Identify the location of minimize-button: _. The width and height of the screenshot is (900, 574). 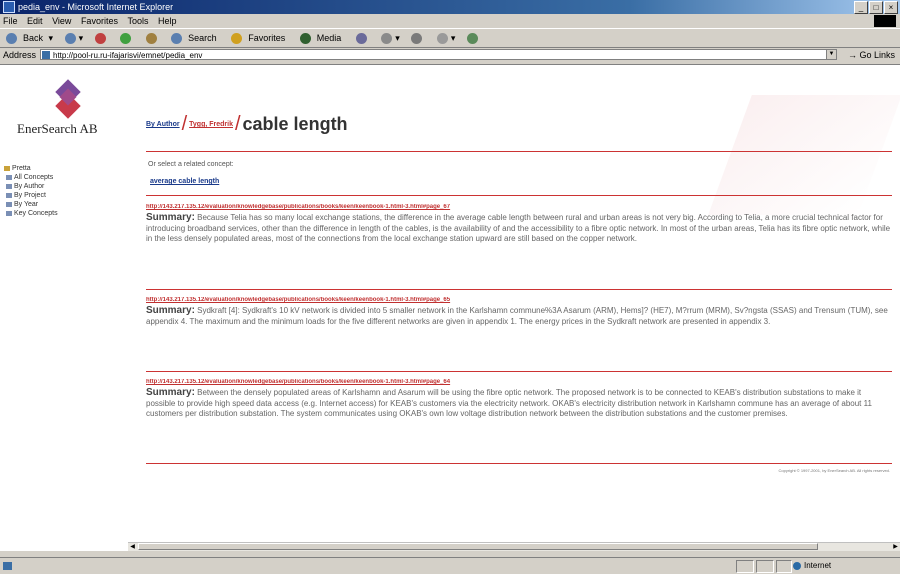
(861, 7).